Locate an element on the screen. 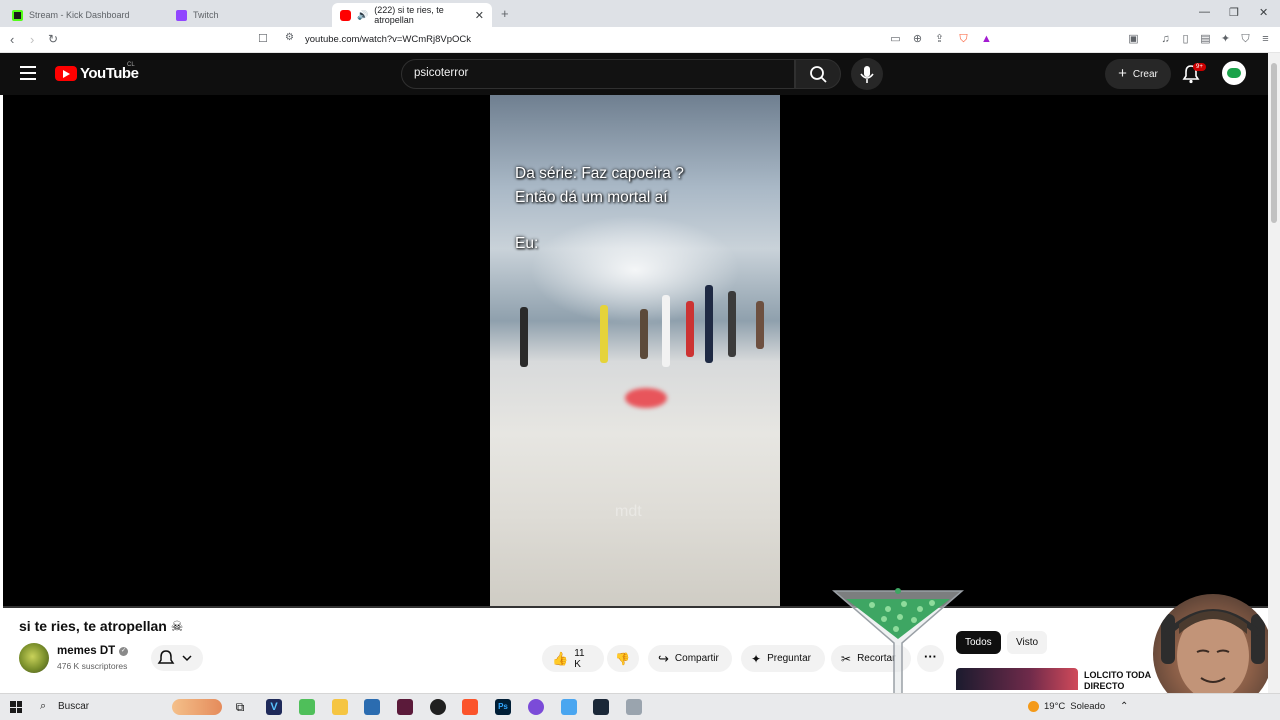 Image resolution: width=1280 pixels, height=720 pixels. search-icon: ⌕ is located at coordinates (43, 706).